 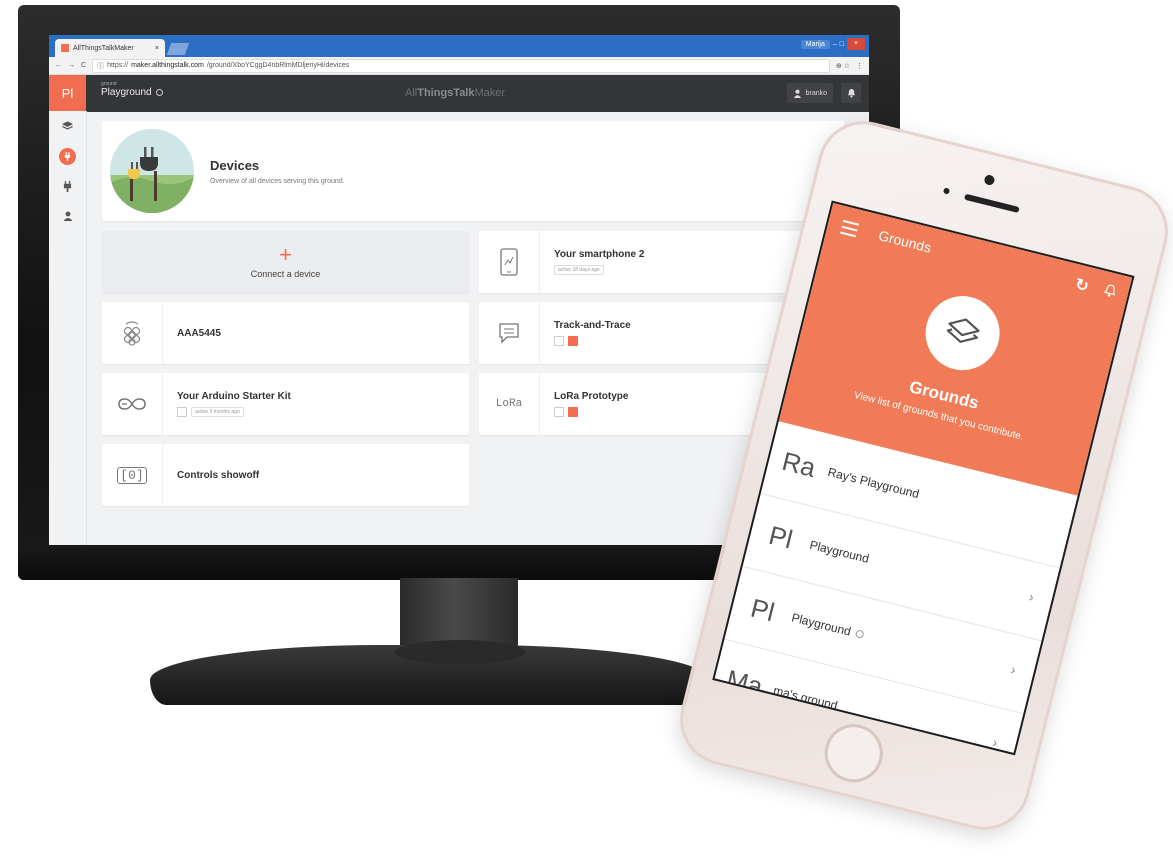 I want to click on notifications-button, so click(x=851, y=93).